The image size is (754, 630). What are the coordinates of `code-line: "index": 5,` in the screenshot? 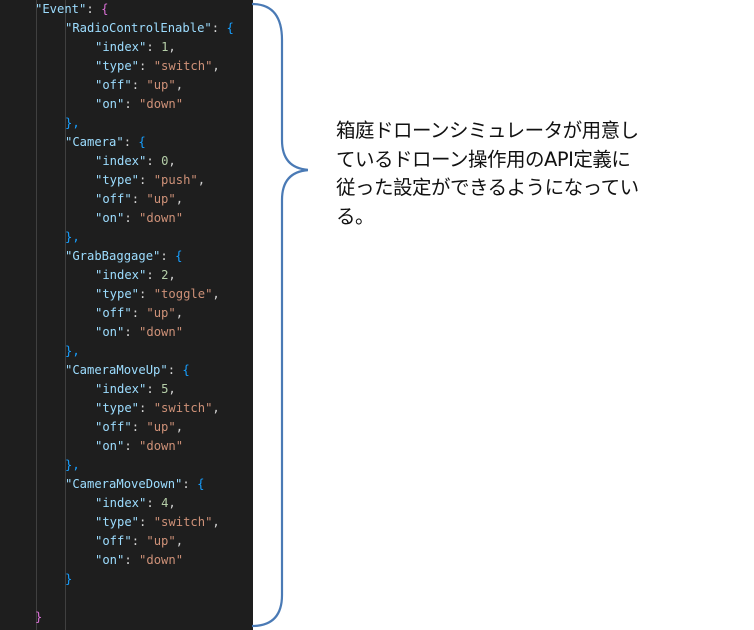 It's located at (135, 389).